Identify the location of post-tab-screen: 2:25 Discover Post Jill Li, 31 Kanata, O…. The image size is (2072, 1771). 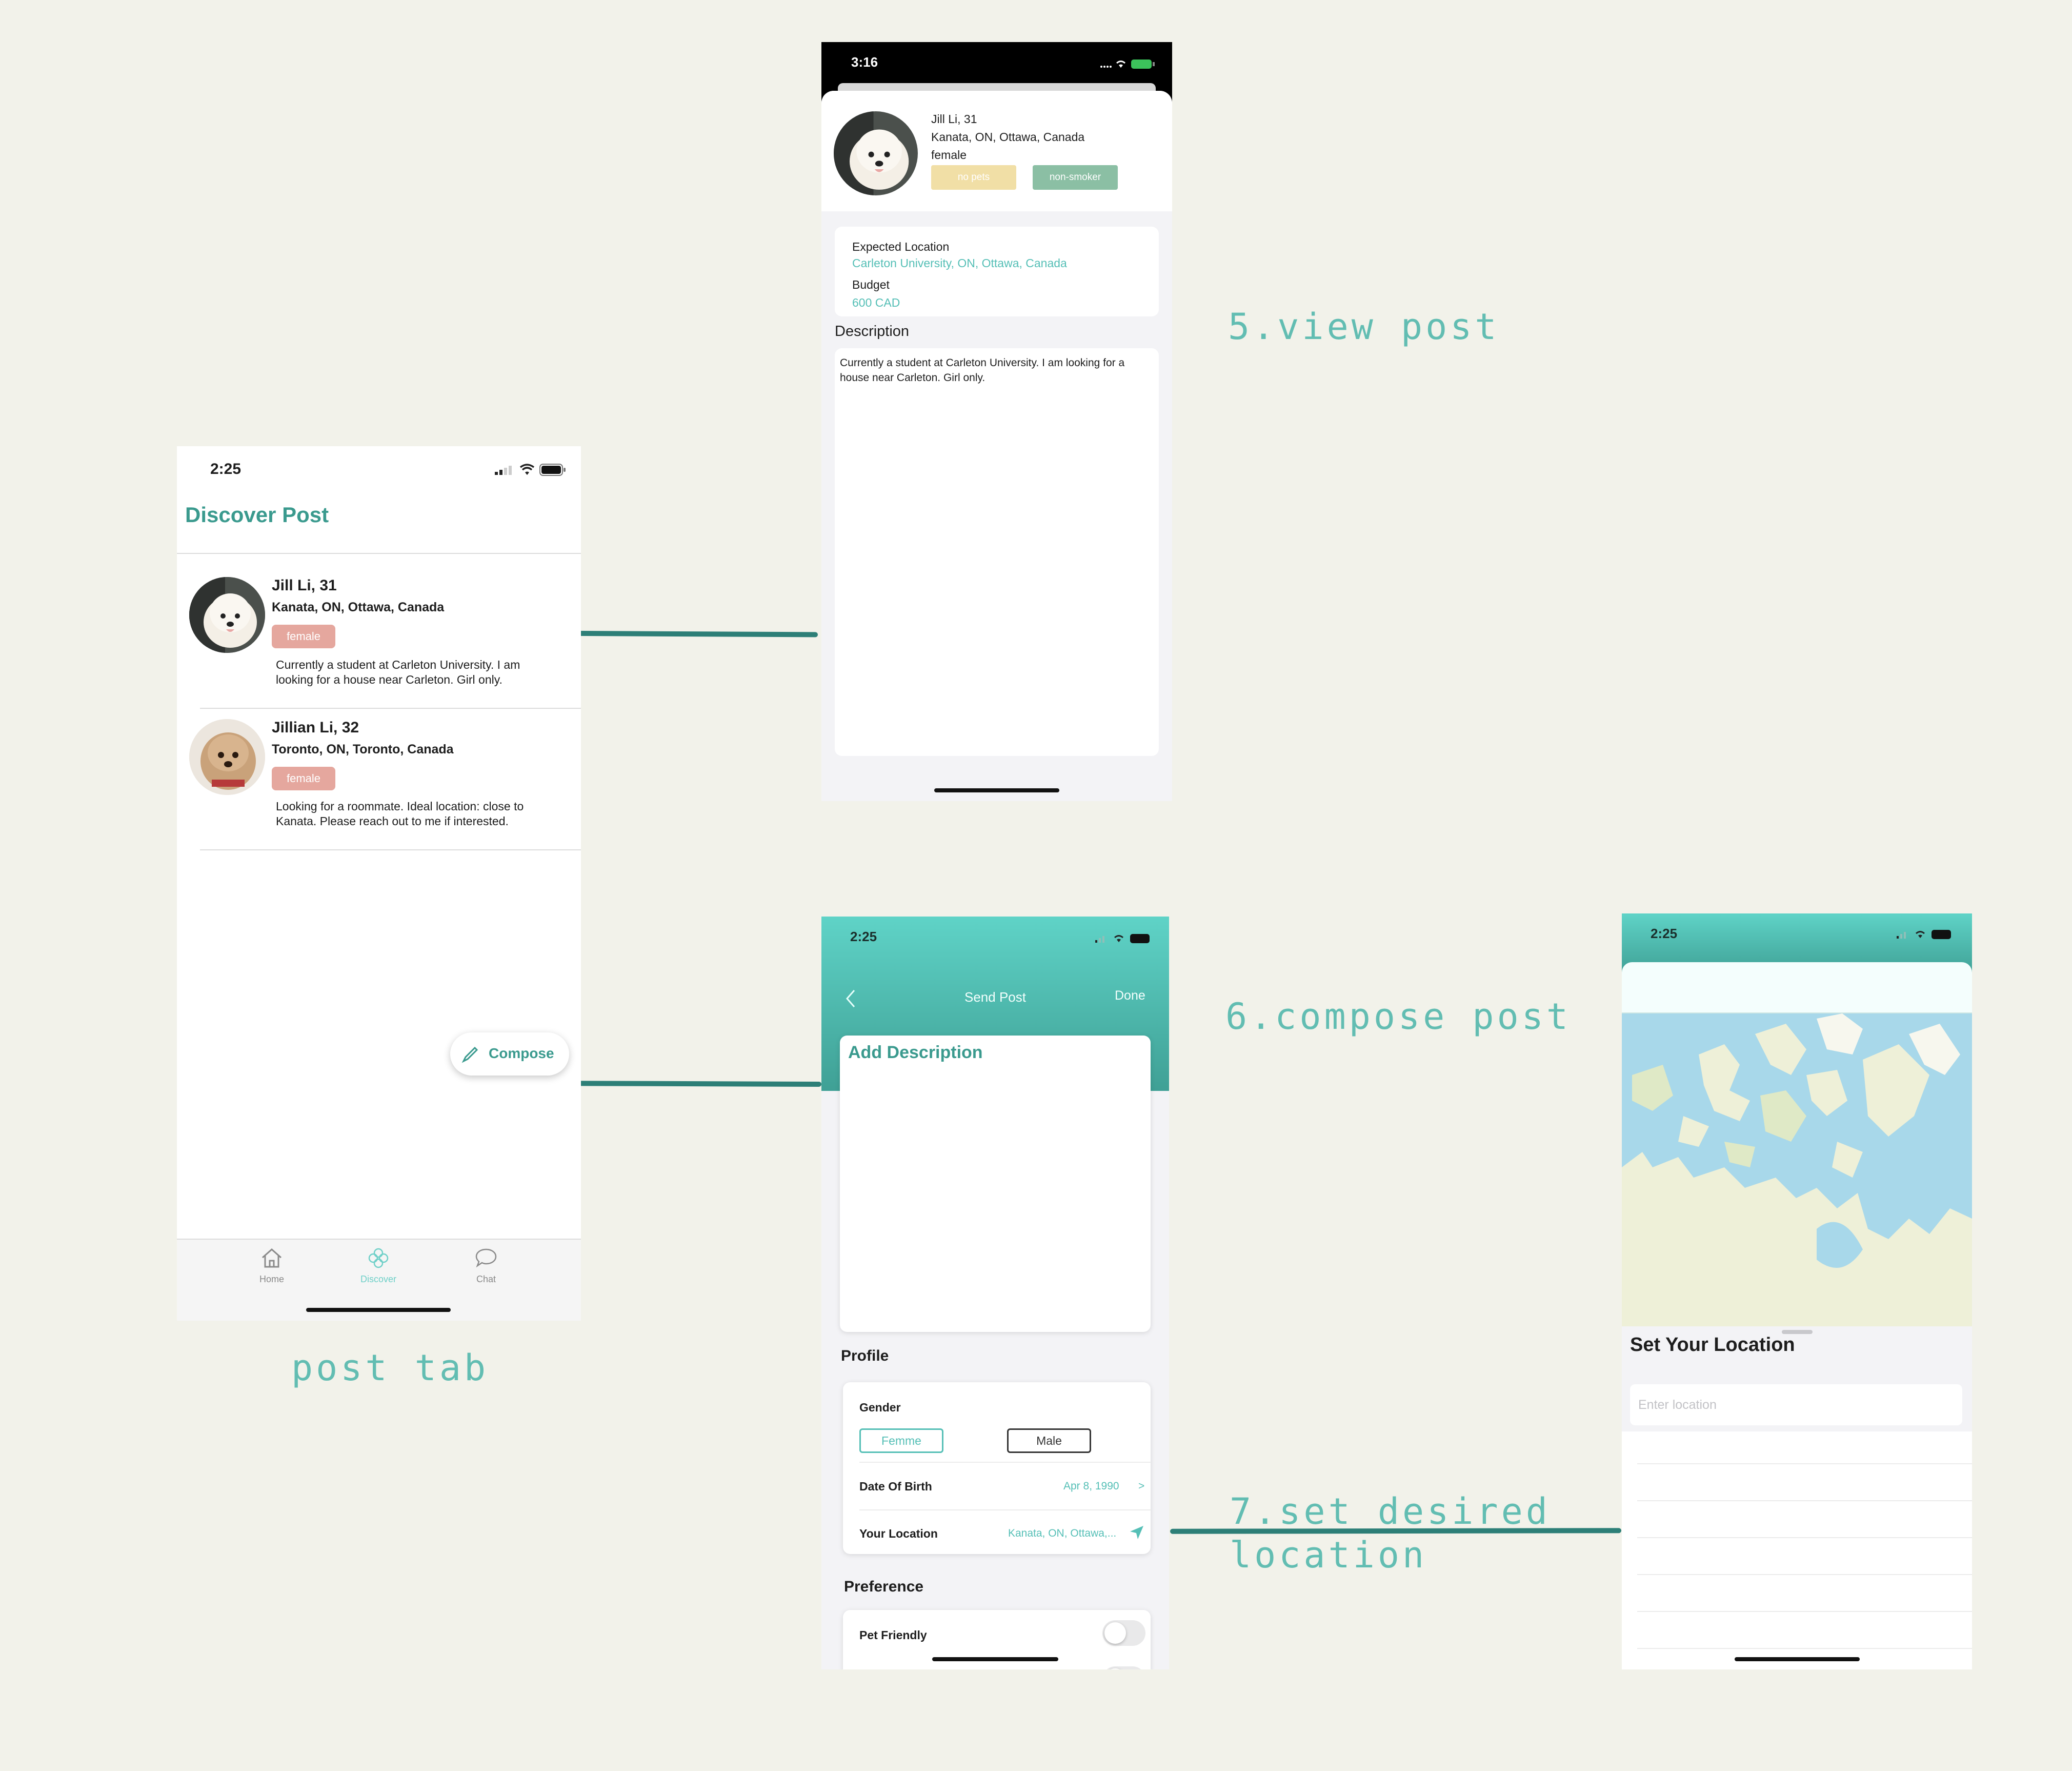
(379, 883).